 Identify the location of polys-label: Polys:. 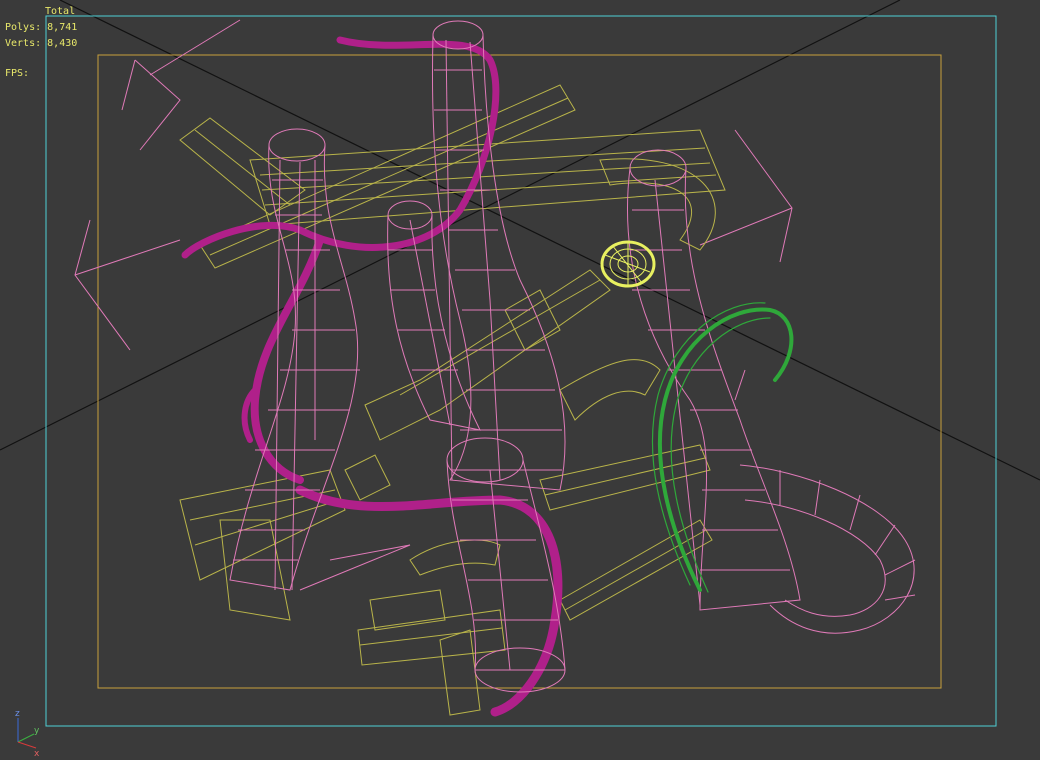
(23, 27).